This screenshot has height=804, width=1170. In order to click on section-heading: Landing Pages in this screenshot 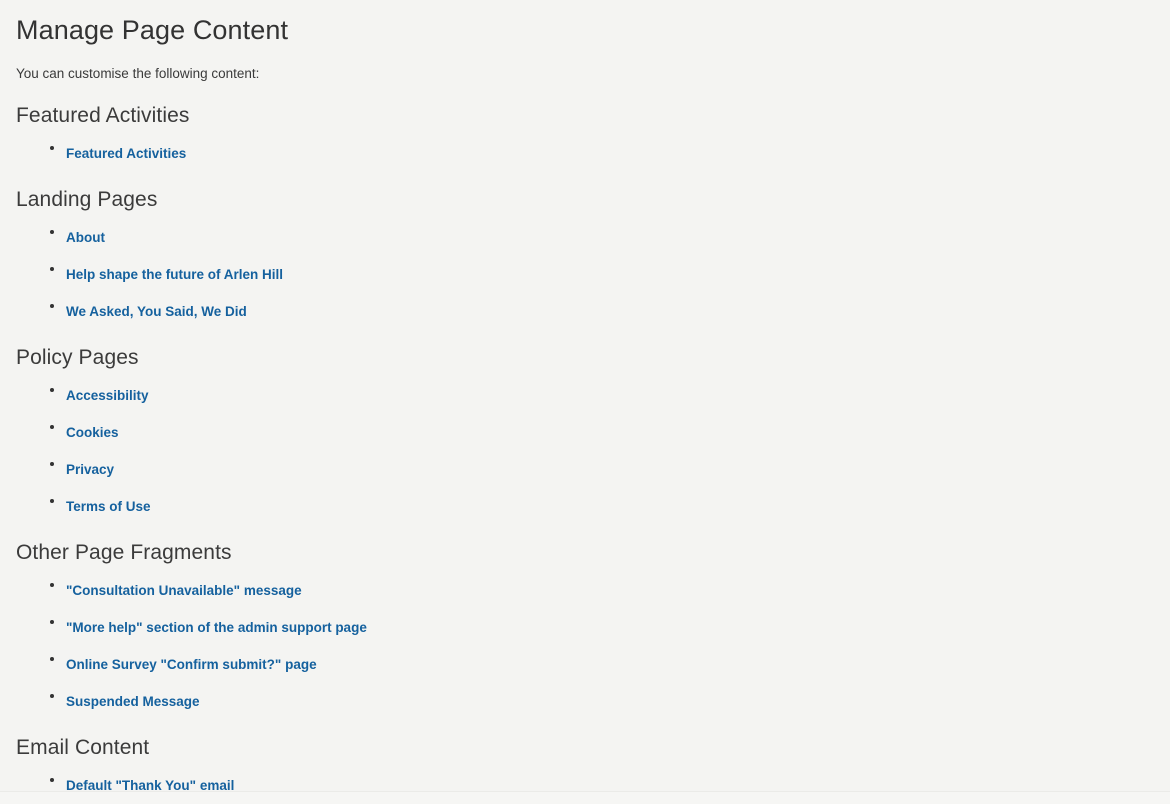, I will do `click(87, 199)`.